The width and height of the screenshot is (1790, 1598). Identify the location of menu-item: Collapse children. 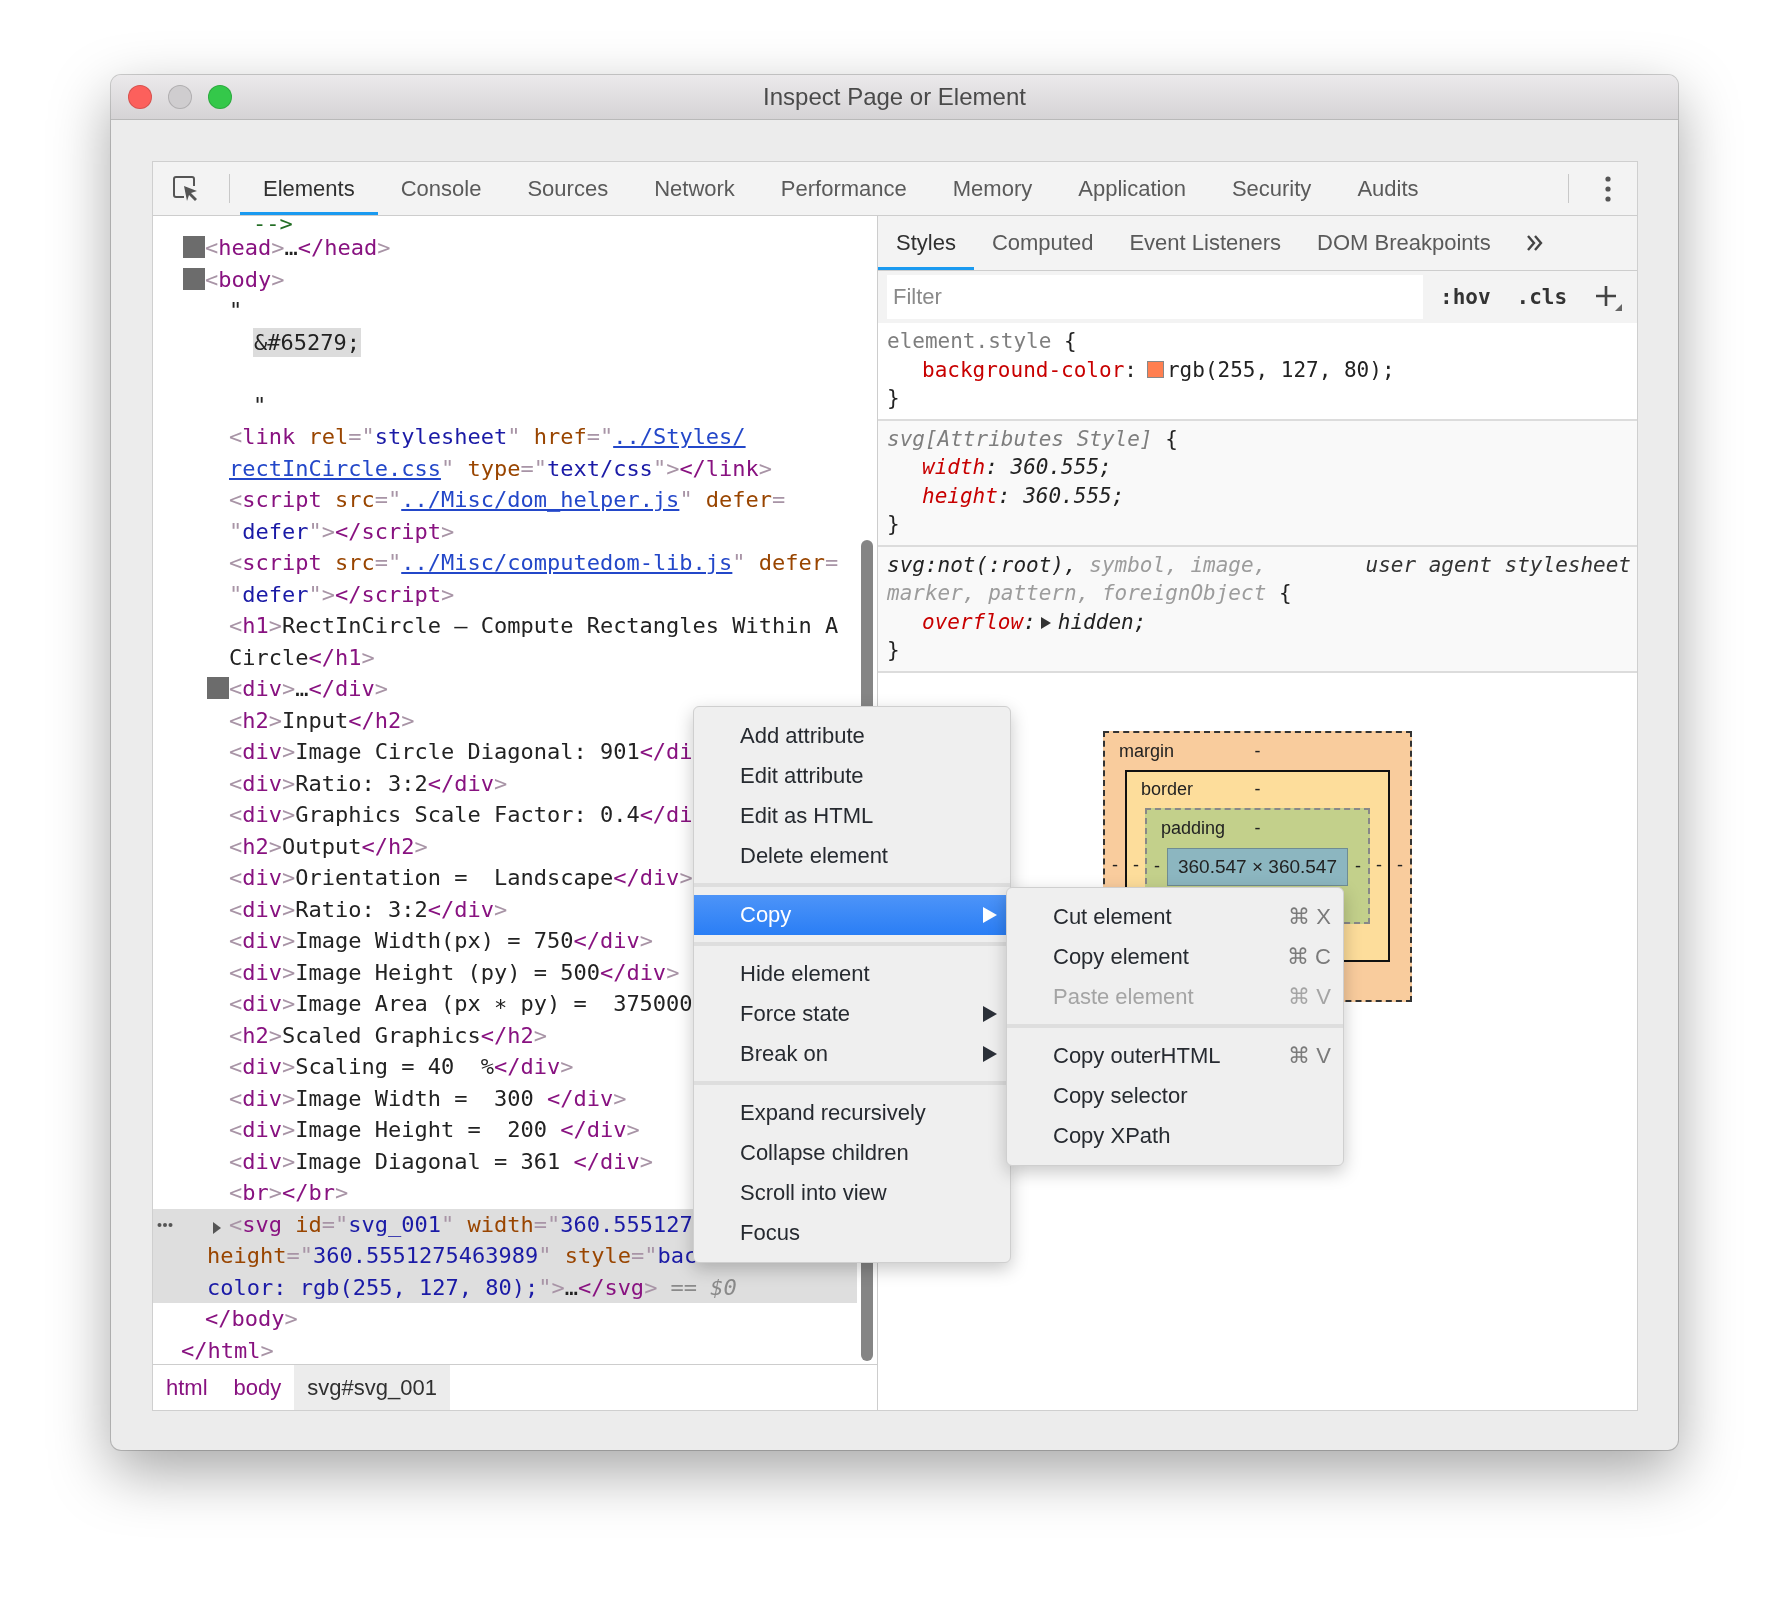
(852, 1153).